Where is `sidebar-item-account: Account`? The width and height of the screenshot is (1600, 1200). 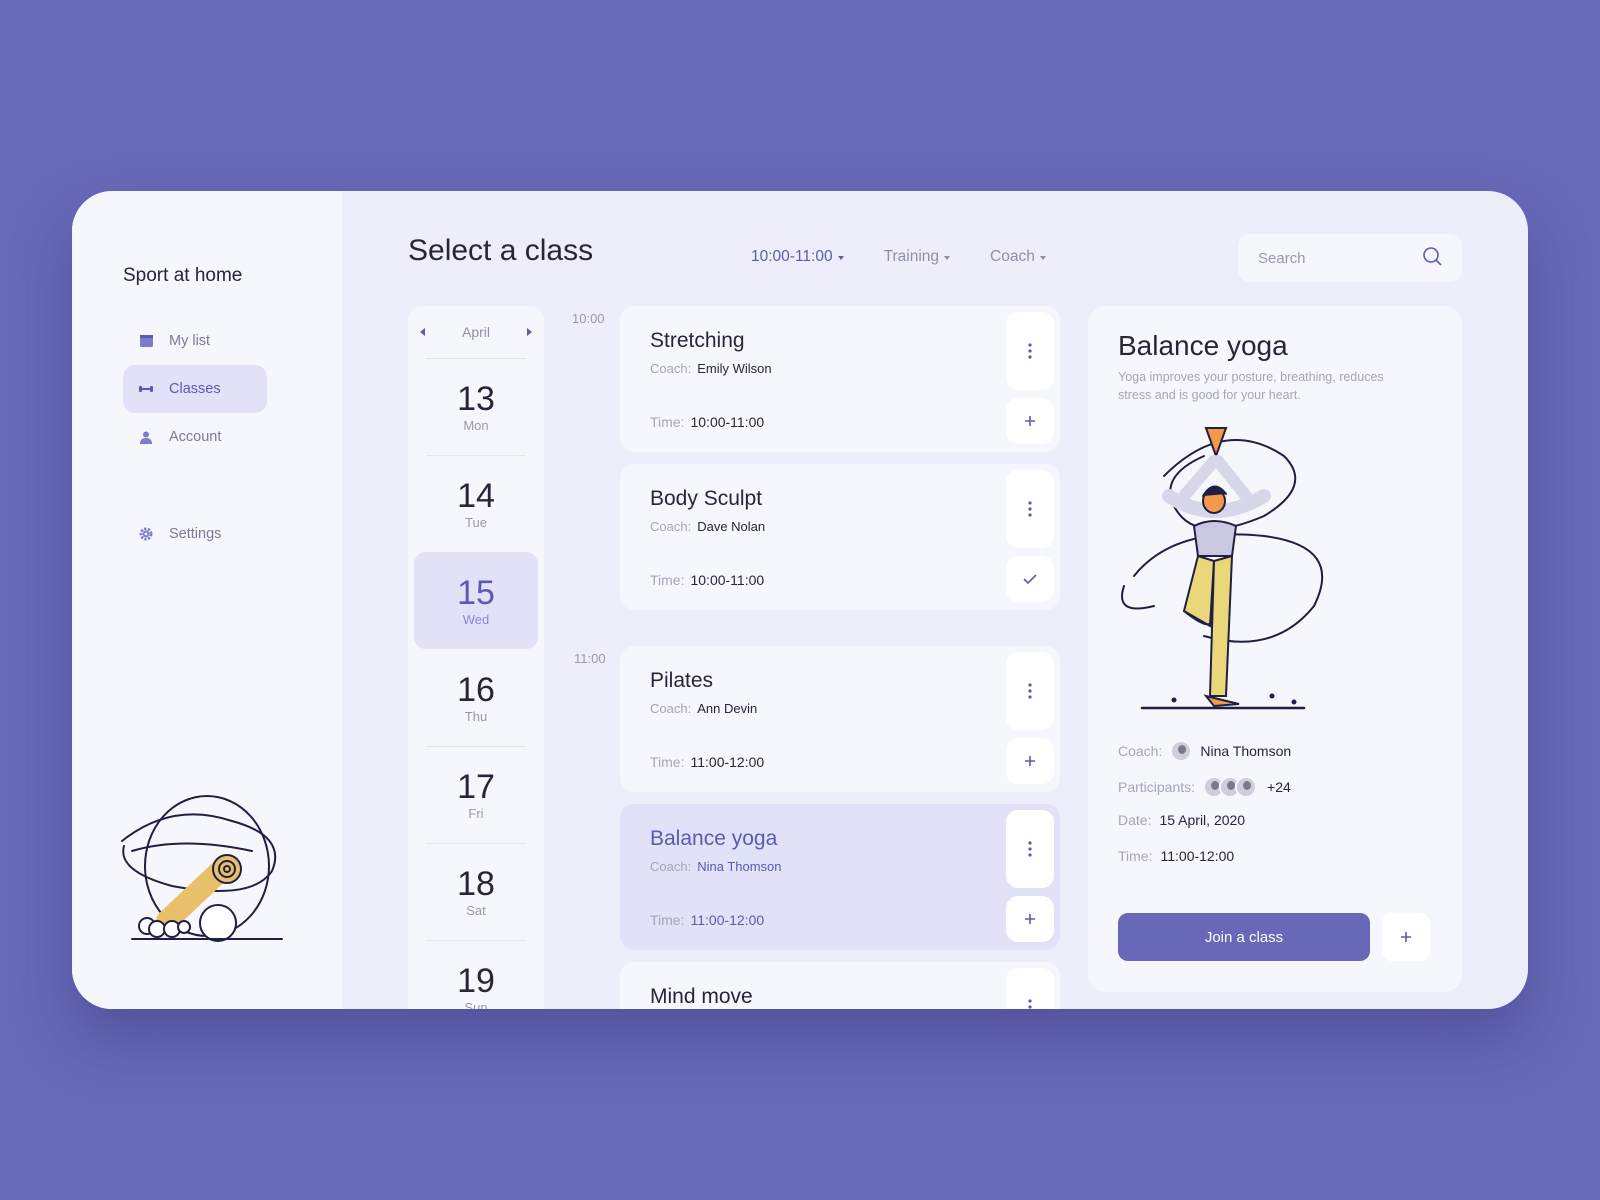 sidebar-item-account: Account is located at coordinates (195, 437).